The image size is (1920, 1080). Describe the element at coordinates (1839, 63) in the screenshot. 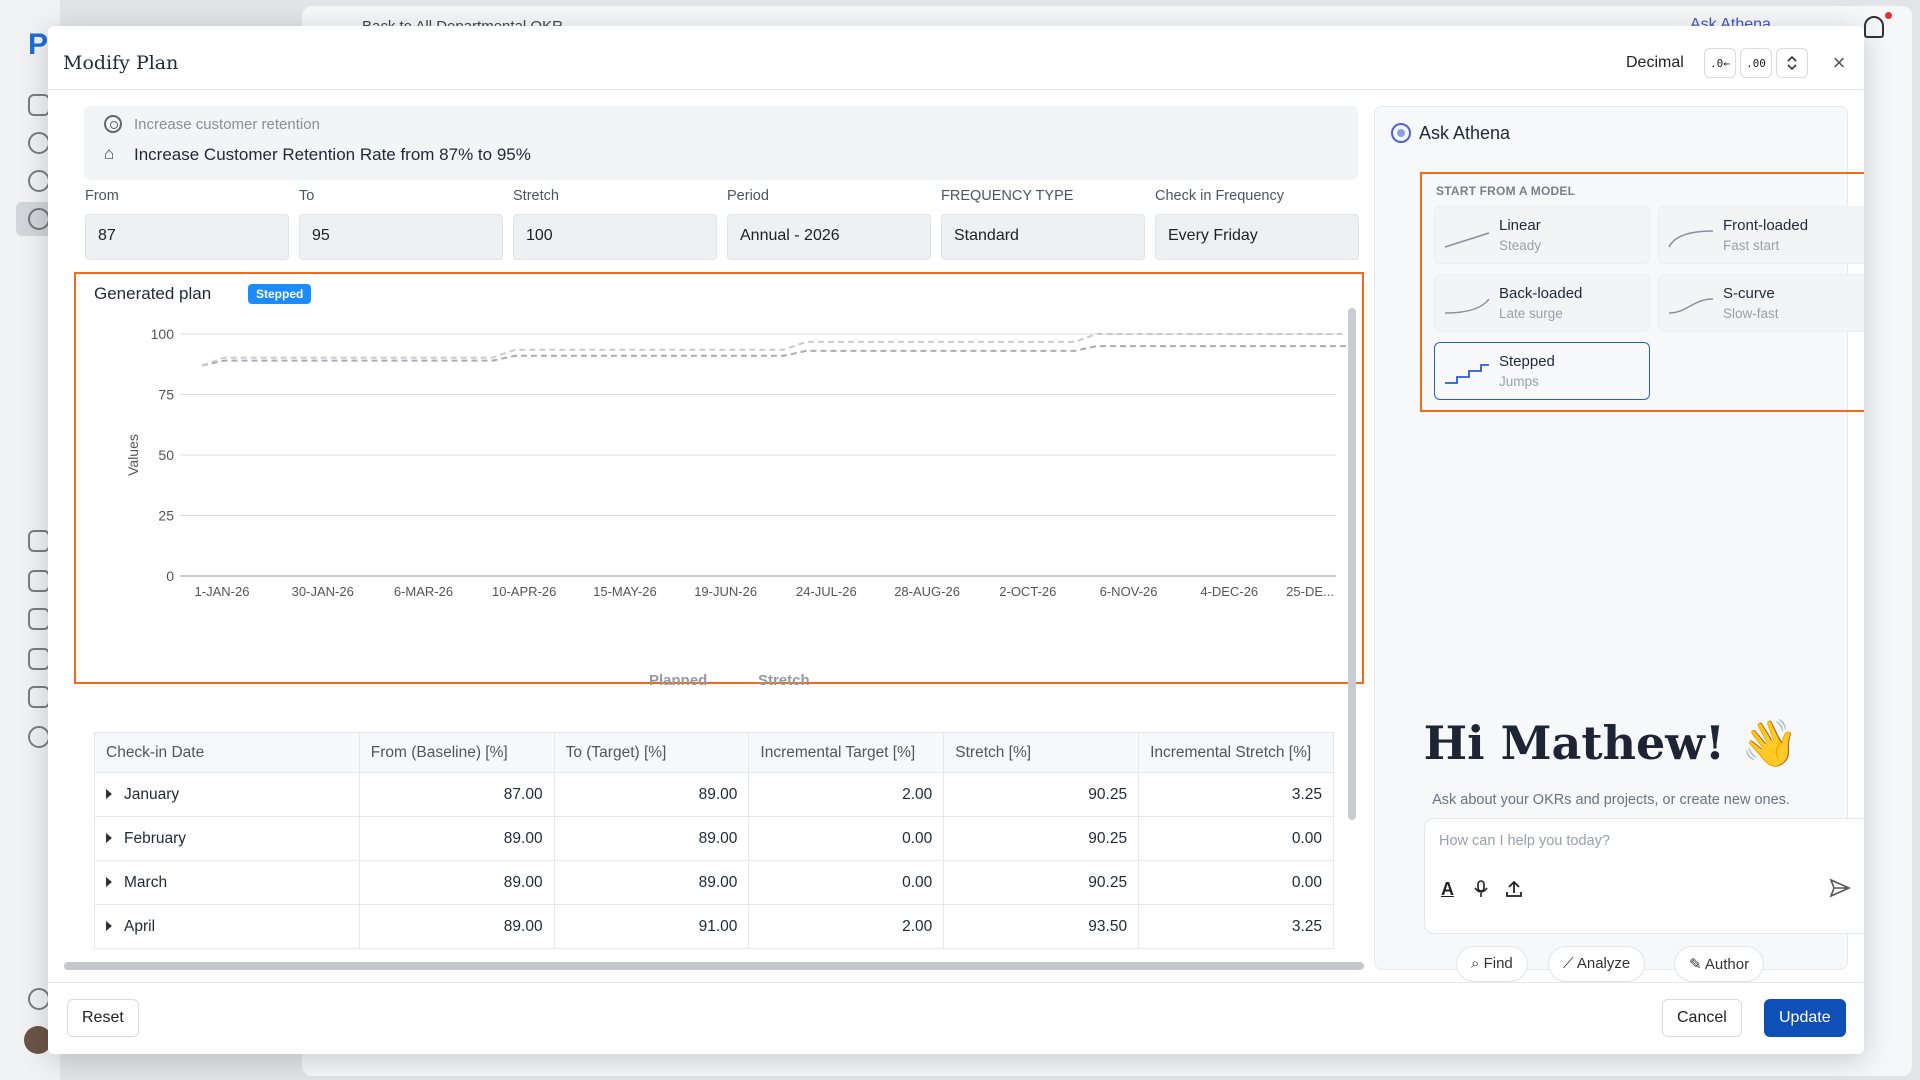

I see `close-button: ×` at that location.